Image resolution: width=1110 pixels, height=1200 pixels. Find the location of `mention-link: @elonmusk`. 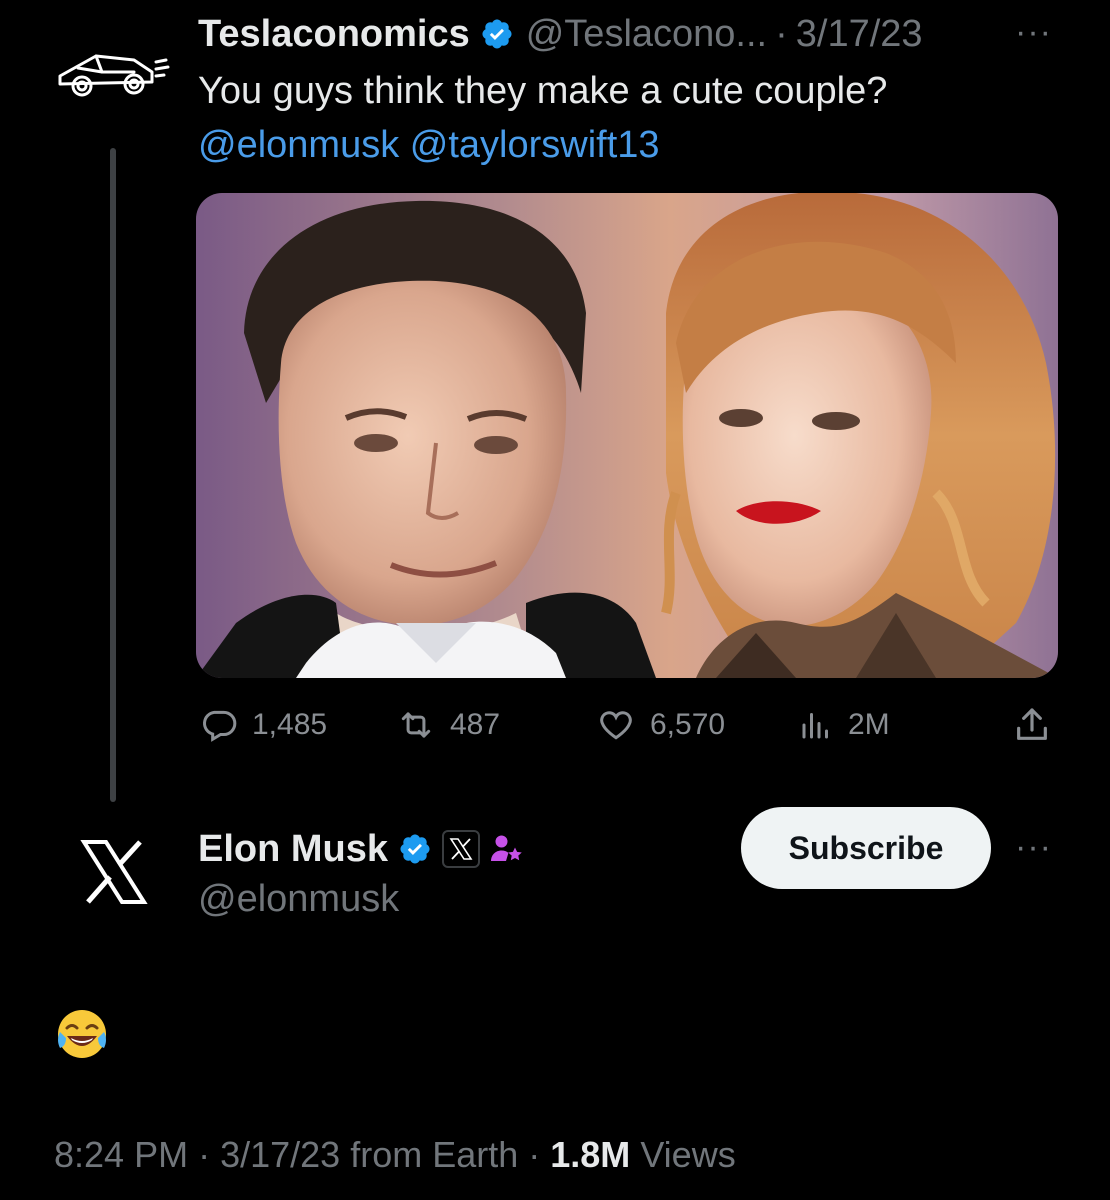

mention-link: @elonmusk is located at coordinates (298, 145).